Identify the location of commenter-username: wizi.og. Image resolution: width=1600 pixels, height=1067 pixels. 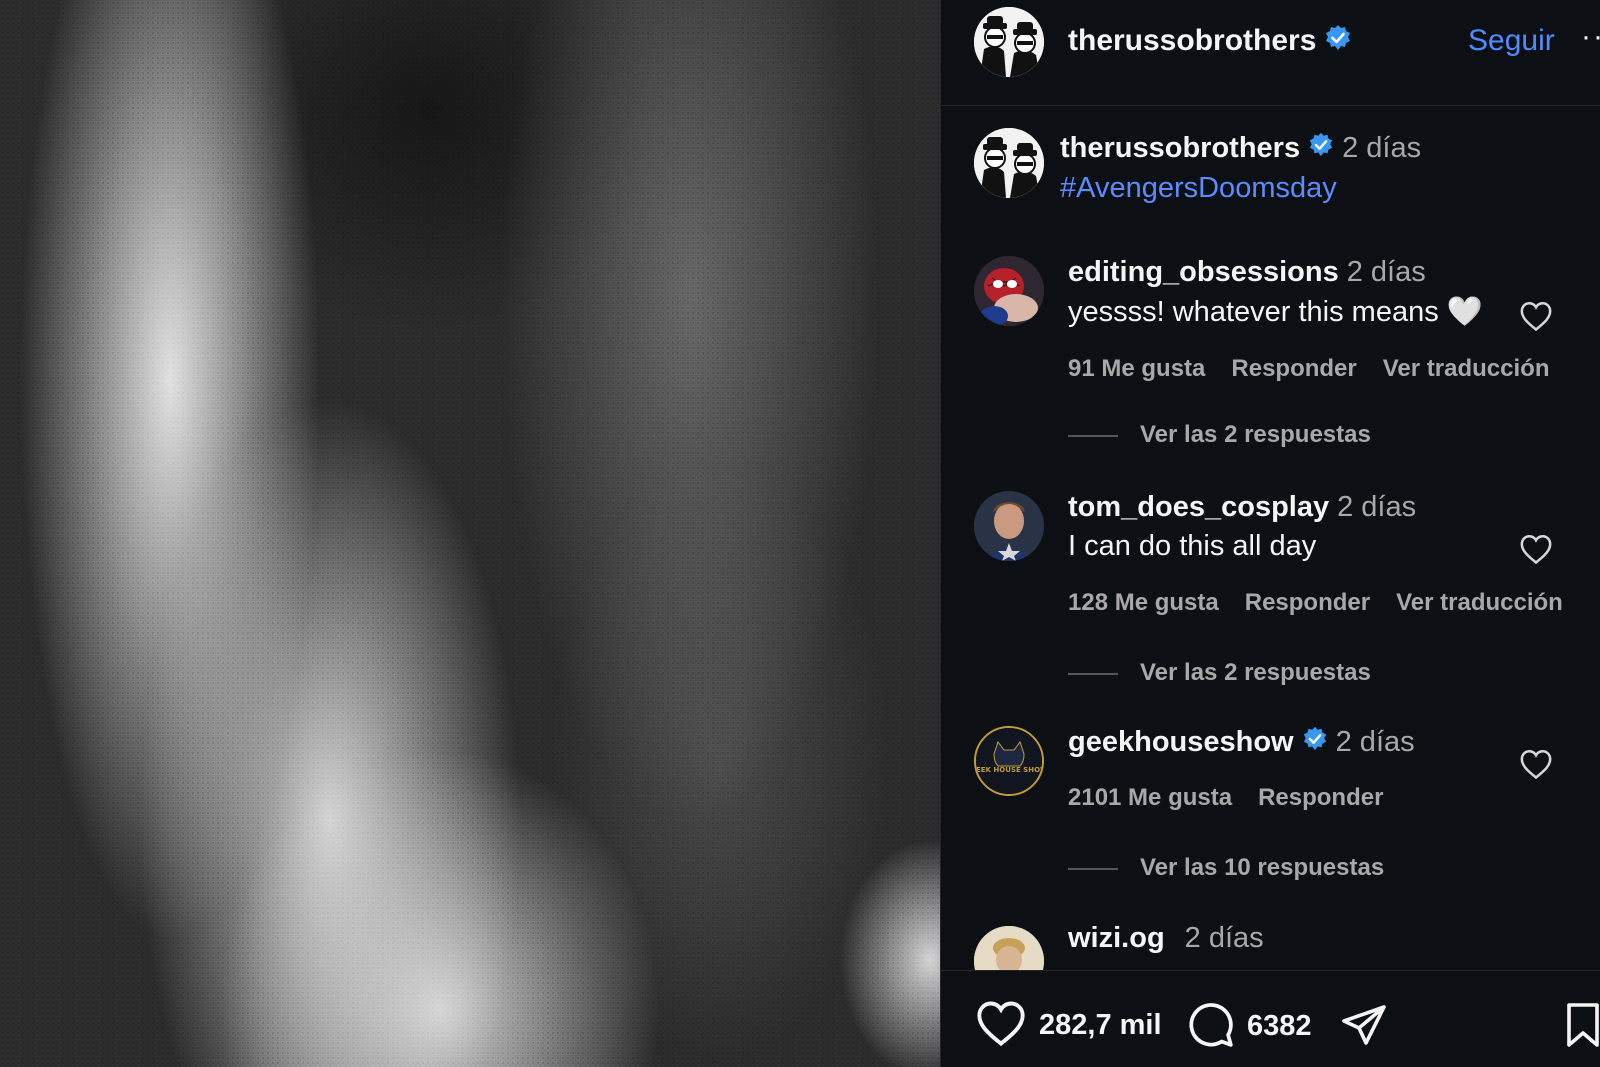
(1116, 938).